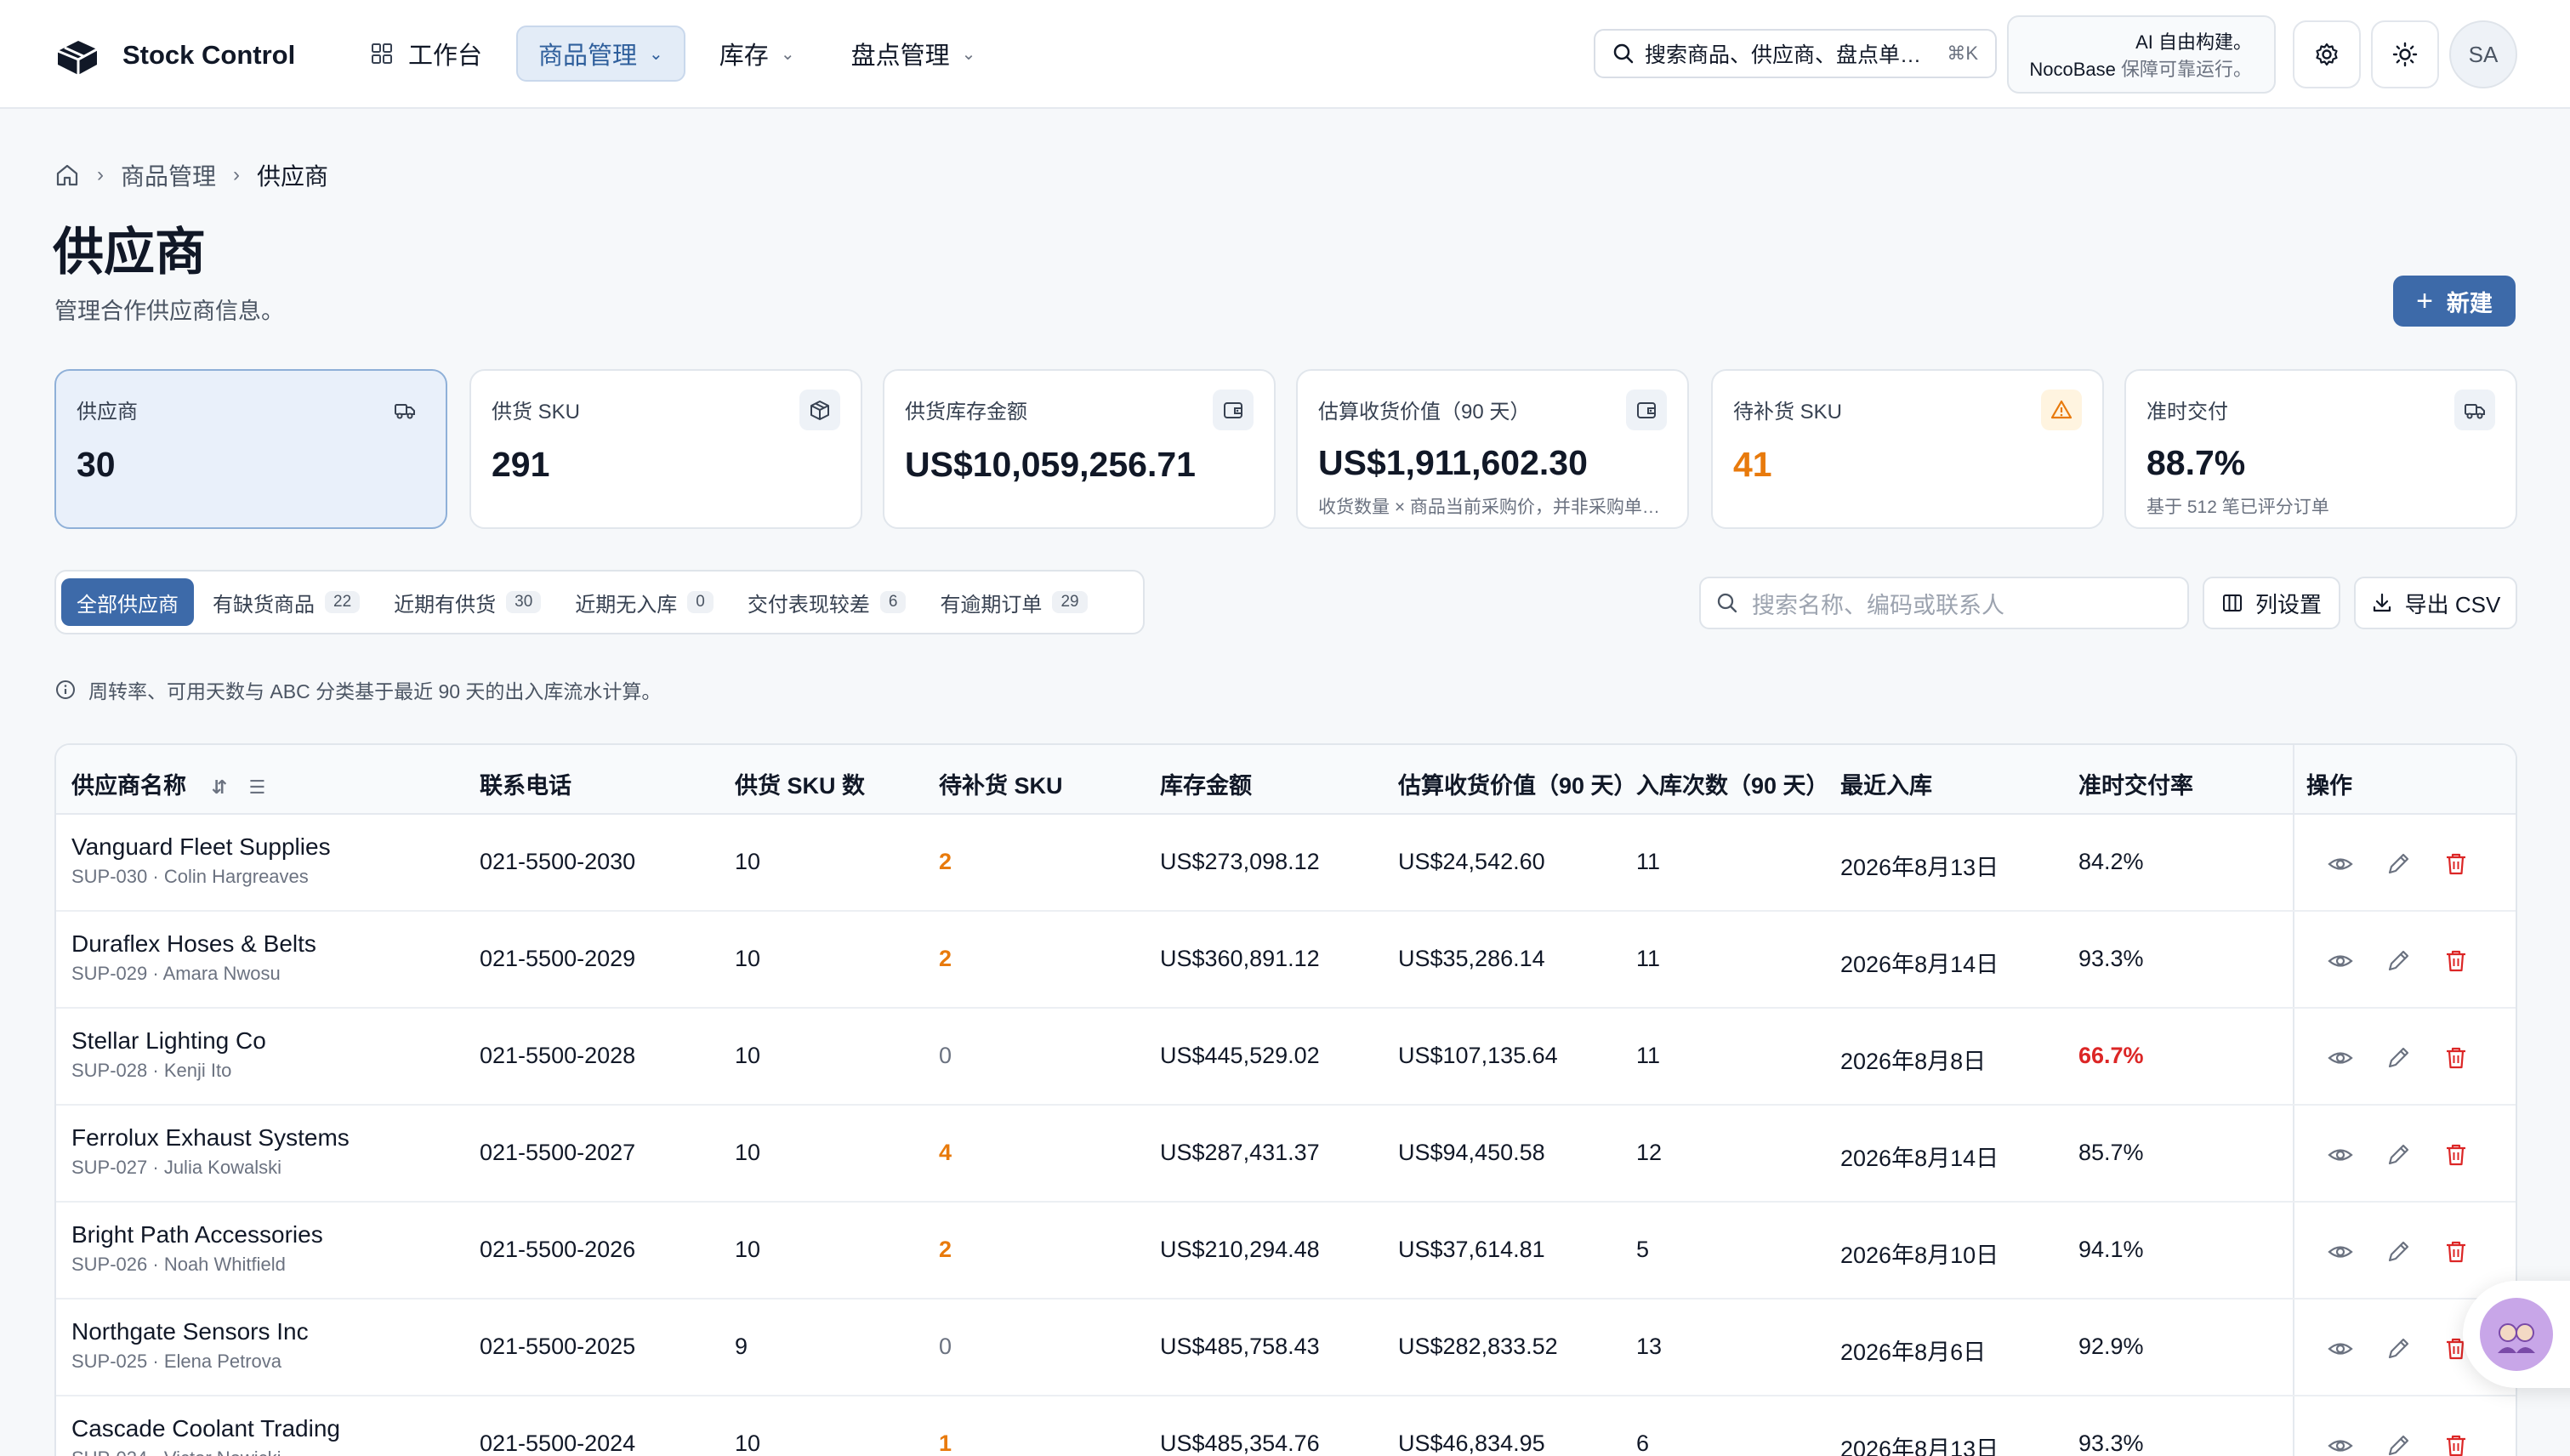  I want to click on new-supplier-button: + 新建, so click(2455, 301).